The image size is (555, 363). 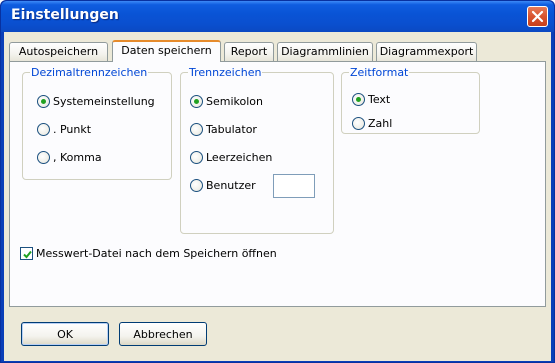 What do you see at coordinates (234, 101) in the screenshot?
I see `radio-label: Semikolon` at bounding box center [234, 101].